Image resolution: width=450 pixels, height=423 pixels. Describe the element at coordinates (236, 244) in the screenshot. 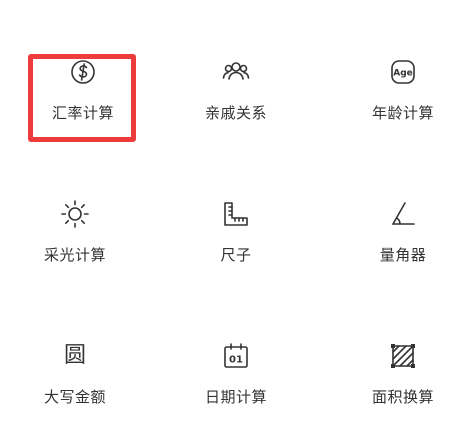

I see `ruler-tool: 尺子` at that location.